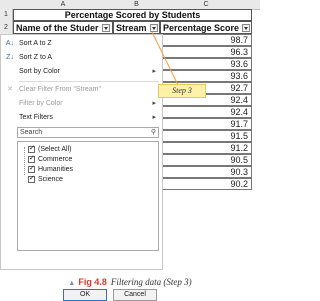 This screenshot has height=301, width=320. I want to click on triangle-icon: ▲, so click(72, 283).